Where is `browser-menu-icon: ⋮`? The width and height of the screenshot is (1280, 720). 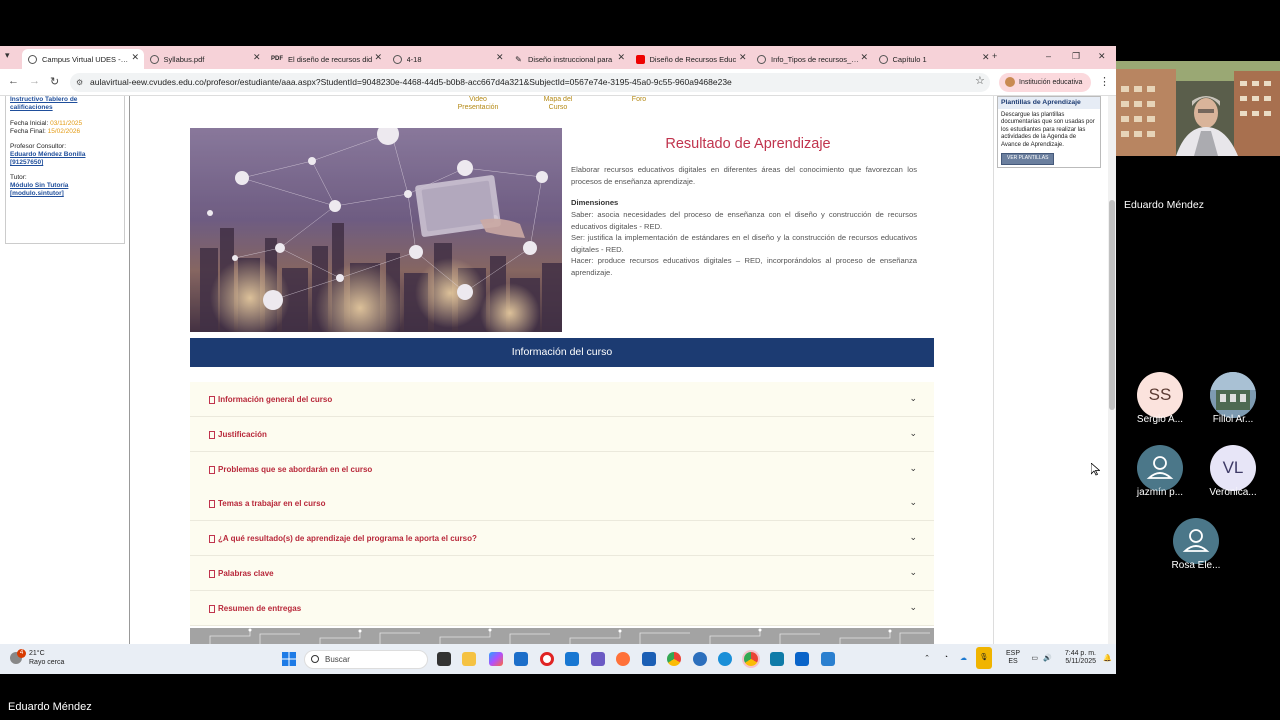
browser-menu-icon: ⋮ is located at coordinates (1104, 81).